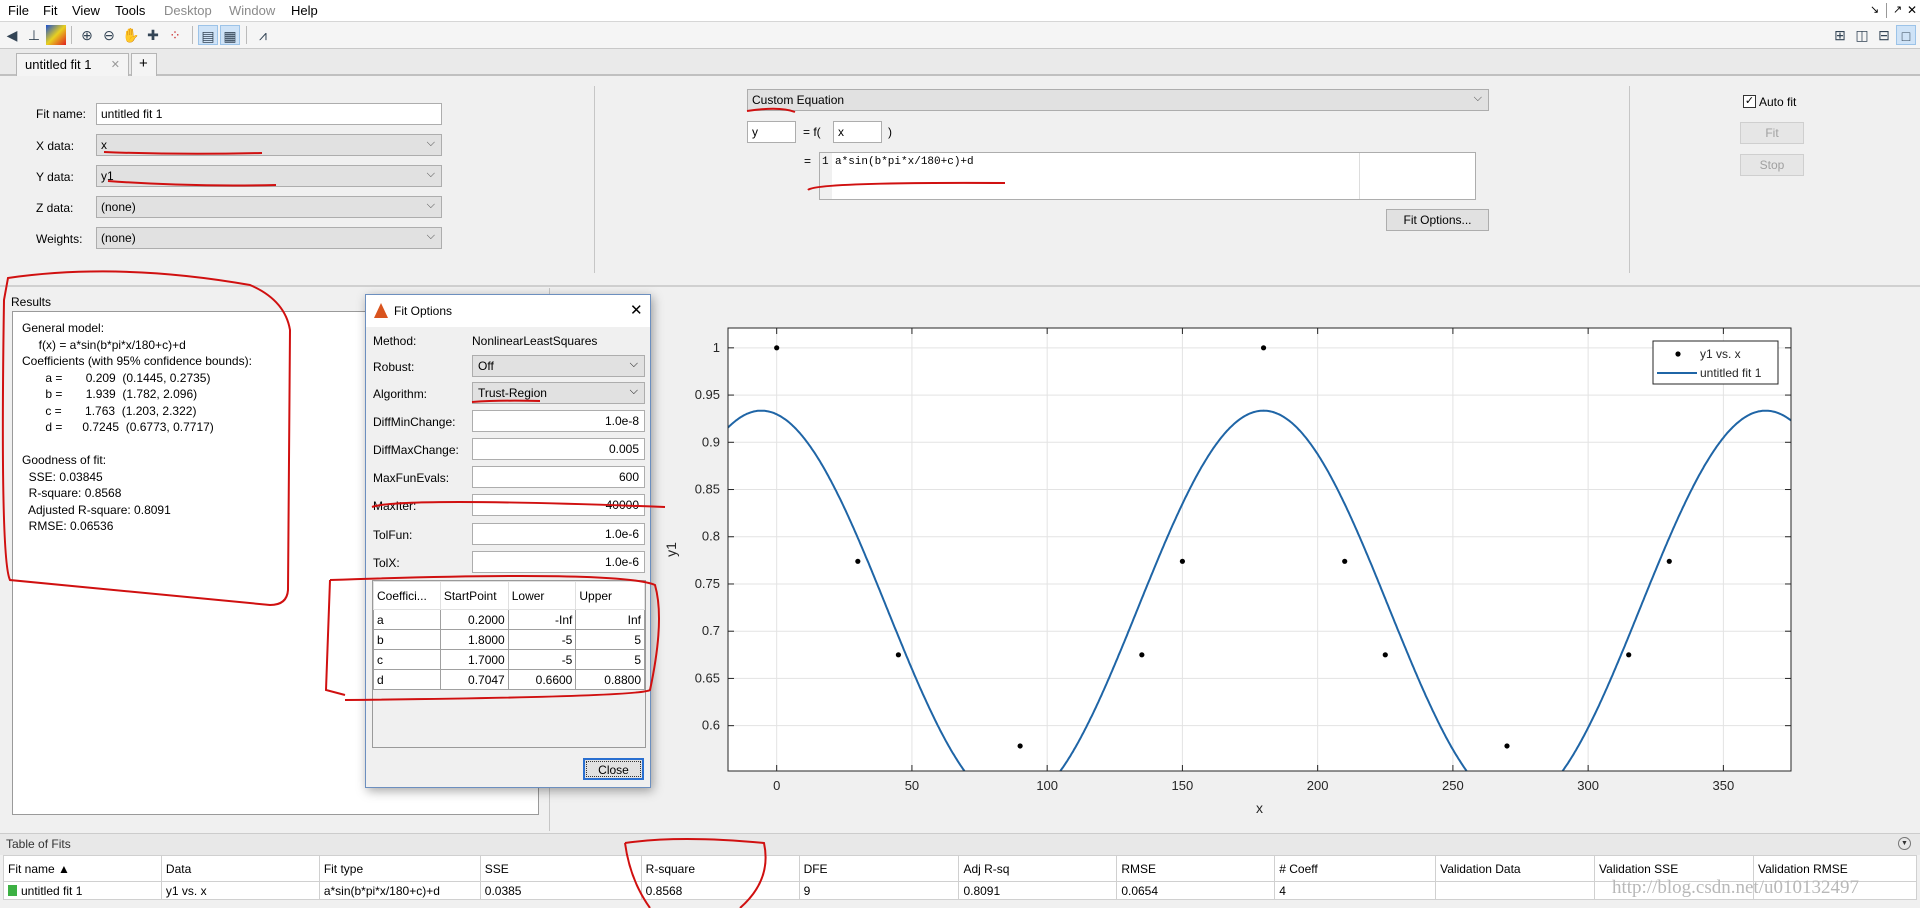 The width and height of the screenshot is (1920, 908). Describe the element at coordinates (558, 562) in the screenshot. I see `tolx-input: 1.0e-6` at that location.